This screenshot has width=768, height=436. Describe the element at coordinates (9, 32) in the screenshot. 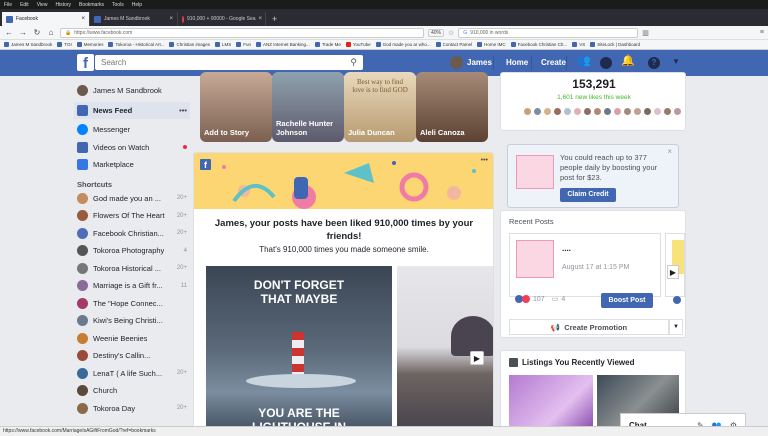

I see `back-icon: ←` at that location.